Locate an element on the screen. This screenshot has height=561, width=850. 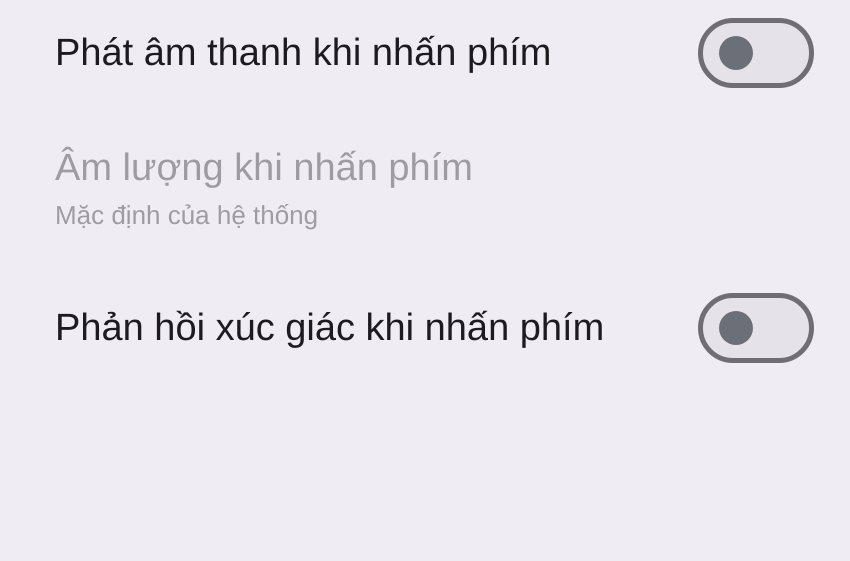
setting-title: Âm lượng khi nhấn phím is located at coordinates (264, 168).